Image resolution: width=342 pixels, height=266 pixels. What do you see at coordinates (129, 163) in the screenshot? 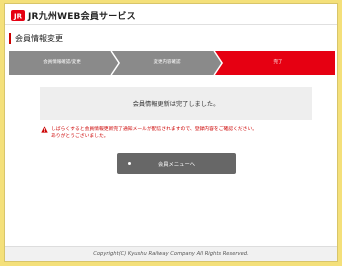
I see `bullet-icon` at bounding box center [129, 163].